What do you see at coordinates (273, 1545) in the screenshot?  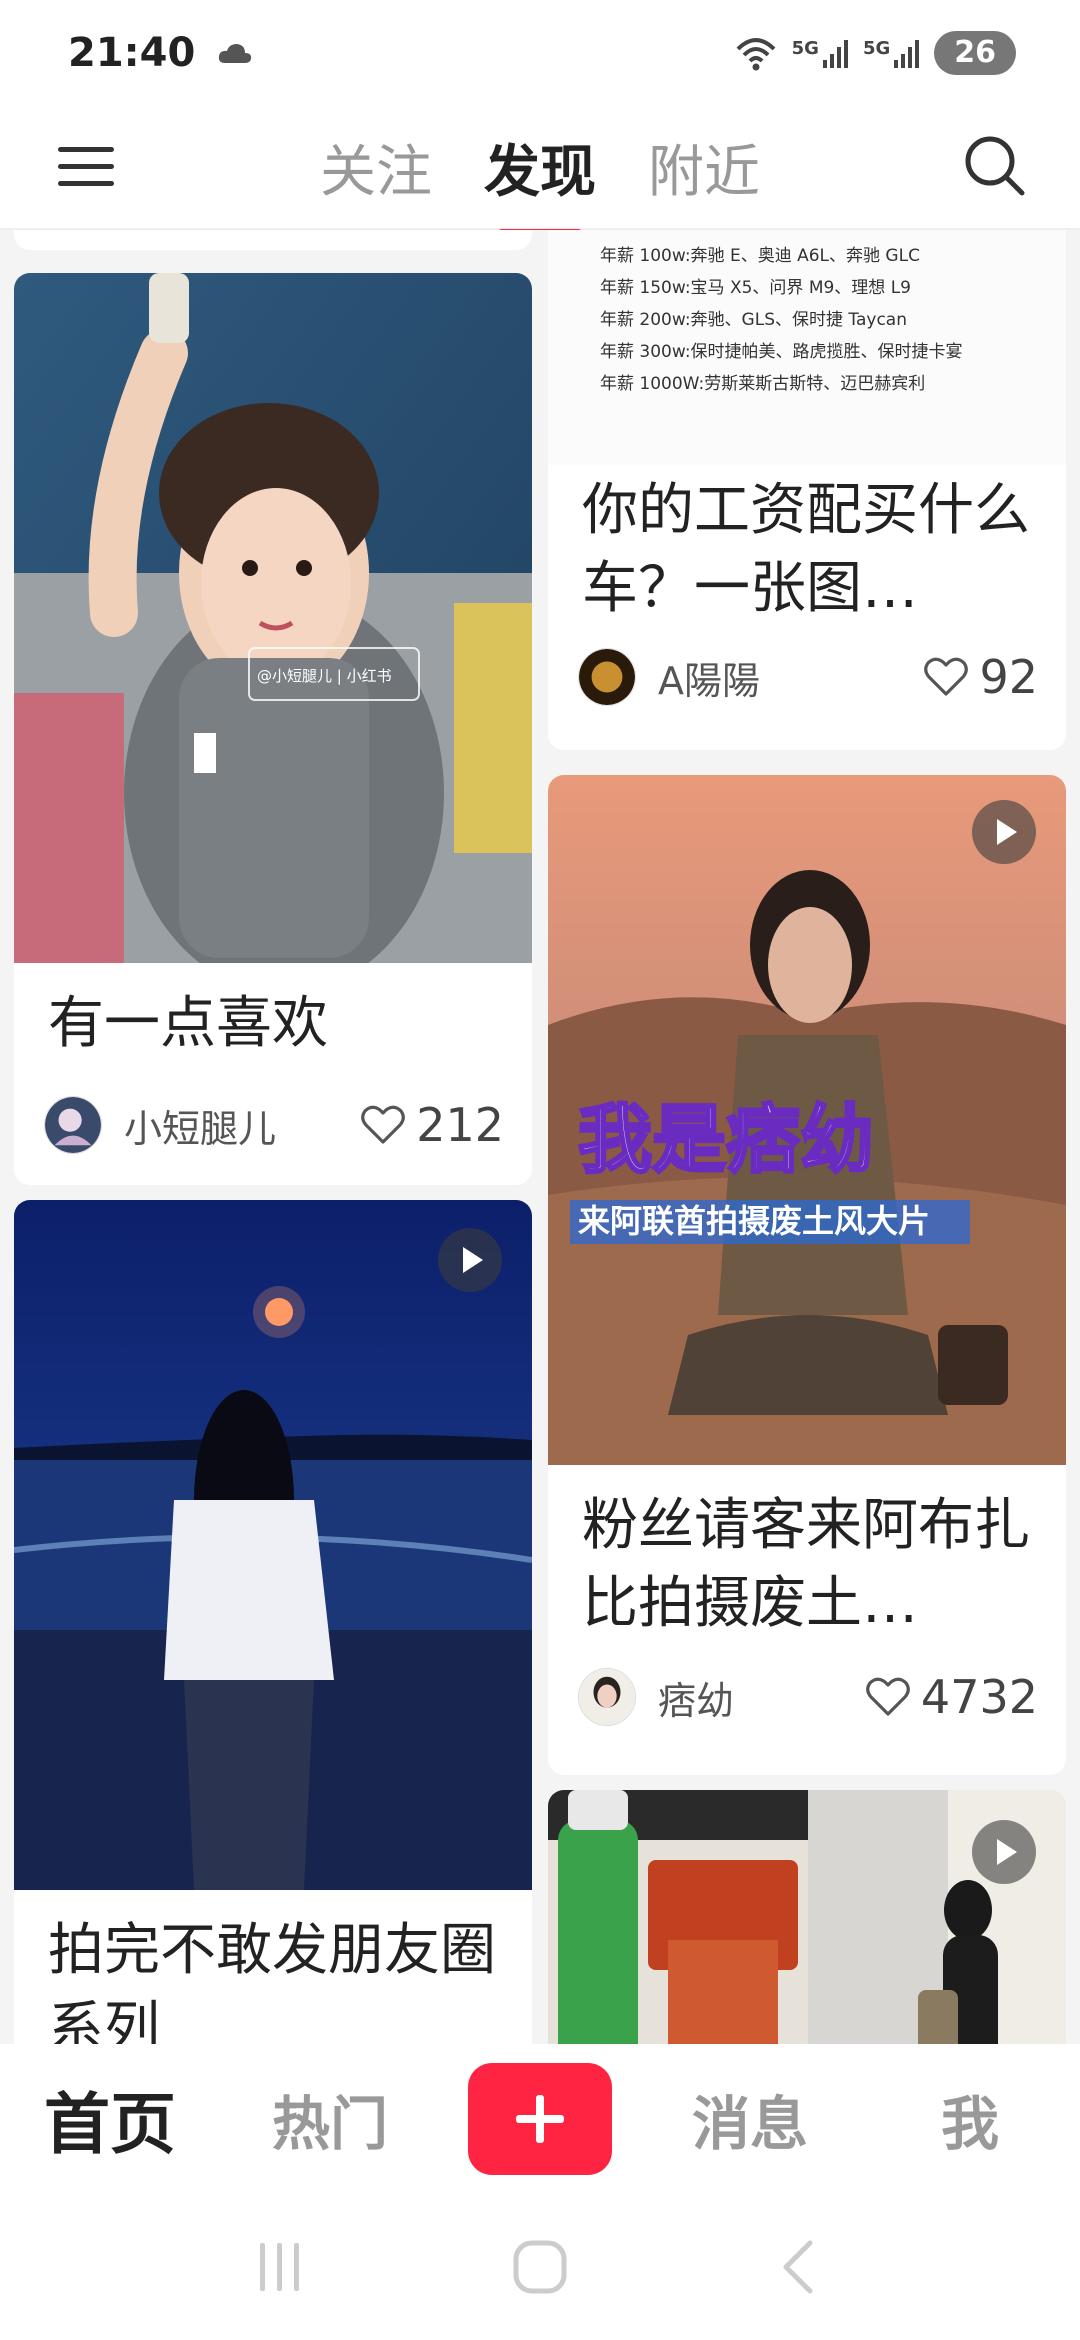 I see `card-video-cover` at bounding box center [273, 1545].